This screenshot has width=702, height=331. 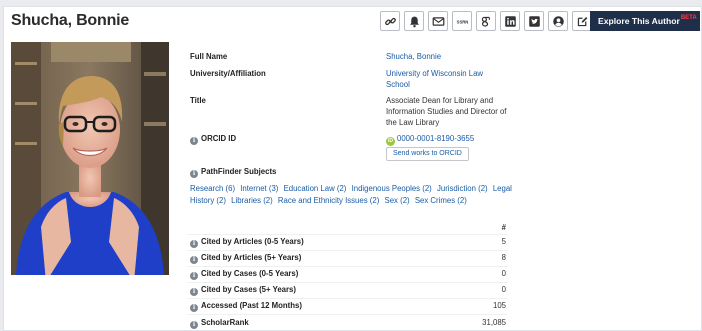 What do you see at coordinates (251, 305) in the screenshot?
I see `metric-label: Accessed (Past 12 Months)` at bounding box center [251, 305].